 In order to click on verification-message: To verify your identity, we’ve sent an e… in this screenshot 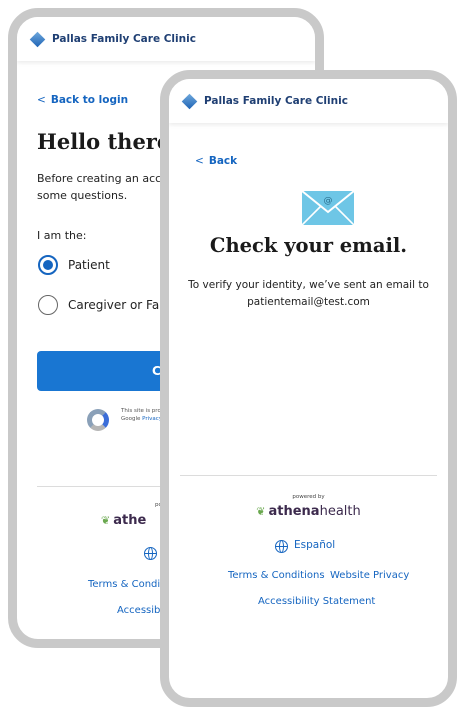, I will do `click(308, 294)`.